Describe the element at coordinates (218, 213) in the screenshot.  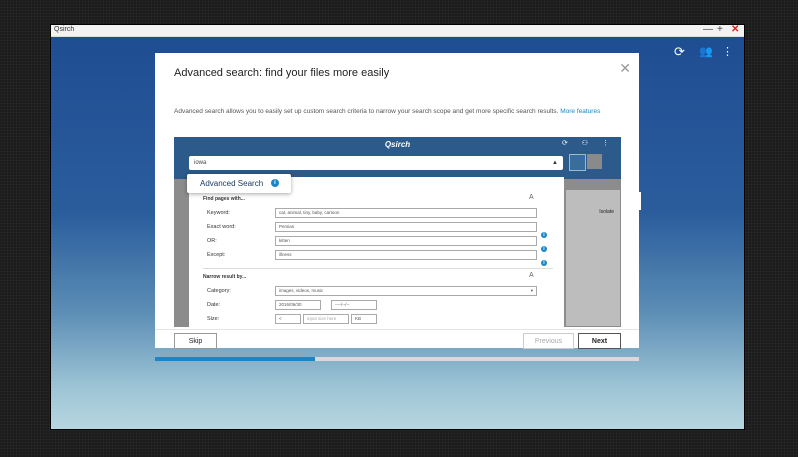
I see `keyword-label: Keyword:` at that location.